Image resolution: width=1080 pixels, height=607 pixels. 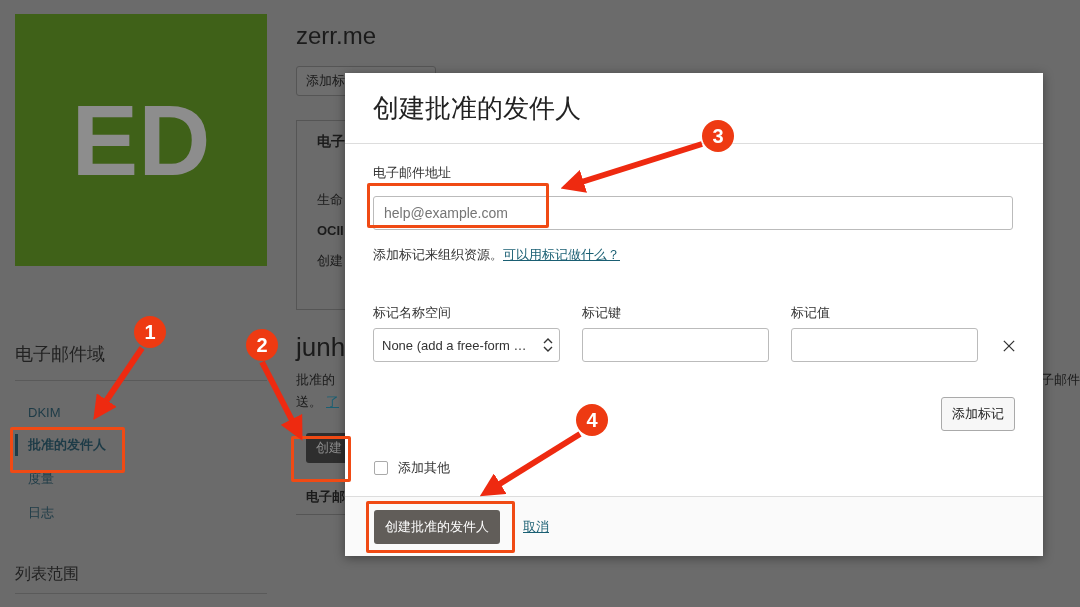 I want to click on domain-logo: ED, so click(x=141, y=140).